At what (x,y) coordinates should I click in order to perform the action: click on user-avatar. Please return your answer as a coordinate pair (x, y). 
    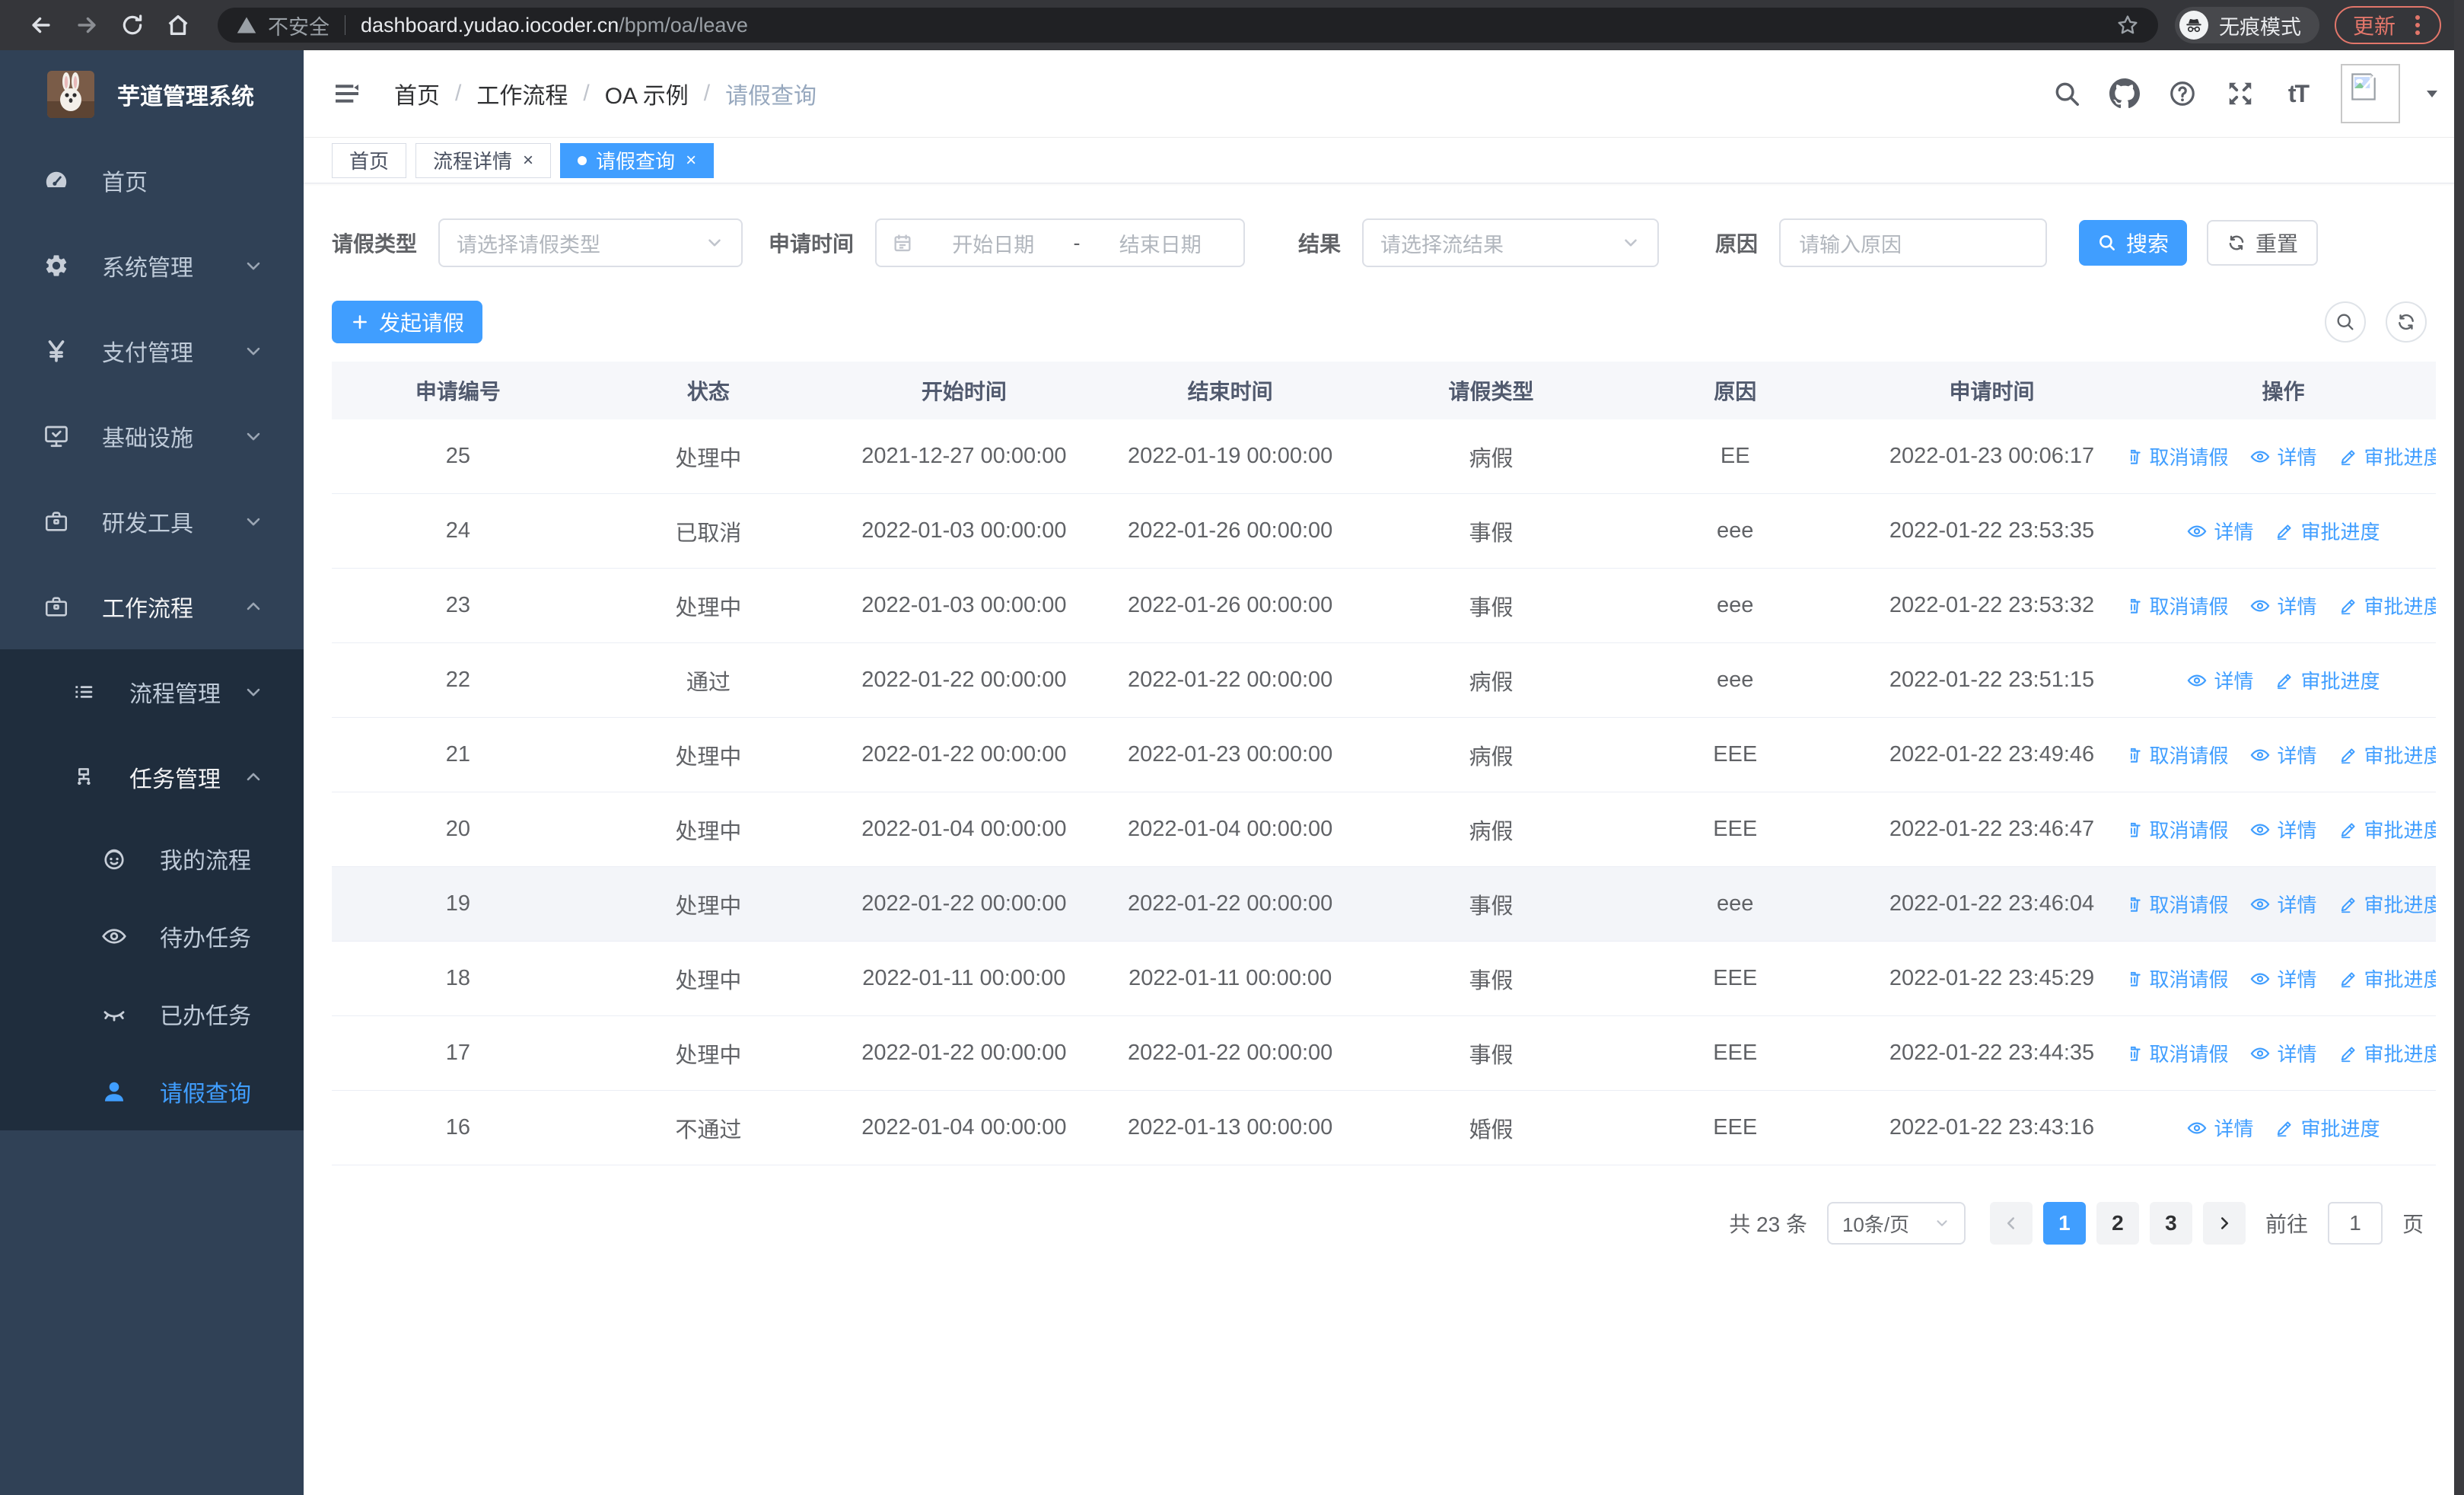
    Looking at the image, I should click on (2370, 94).